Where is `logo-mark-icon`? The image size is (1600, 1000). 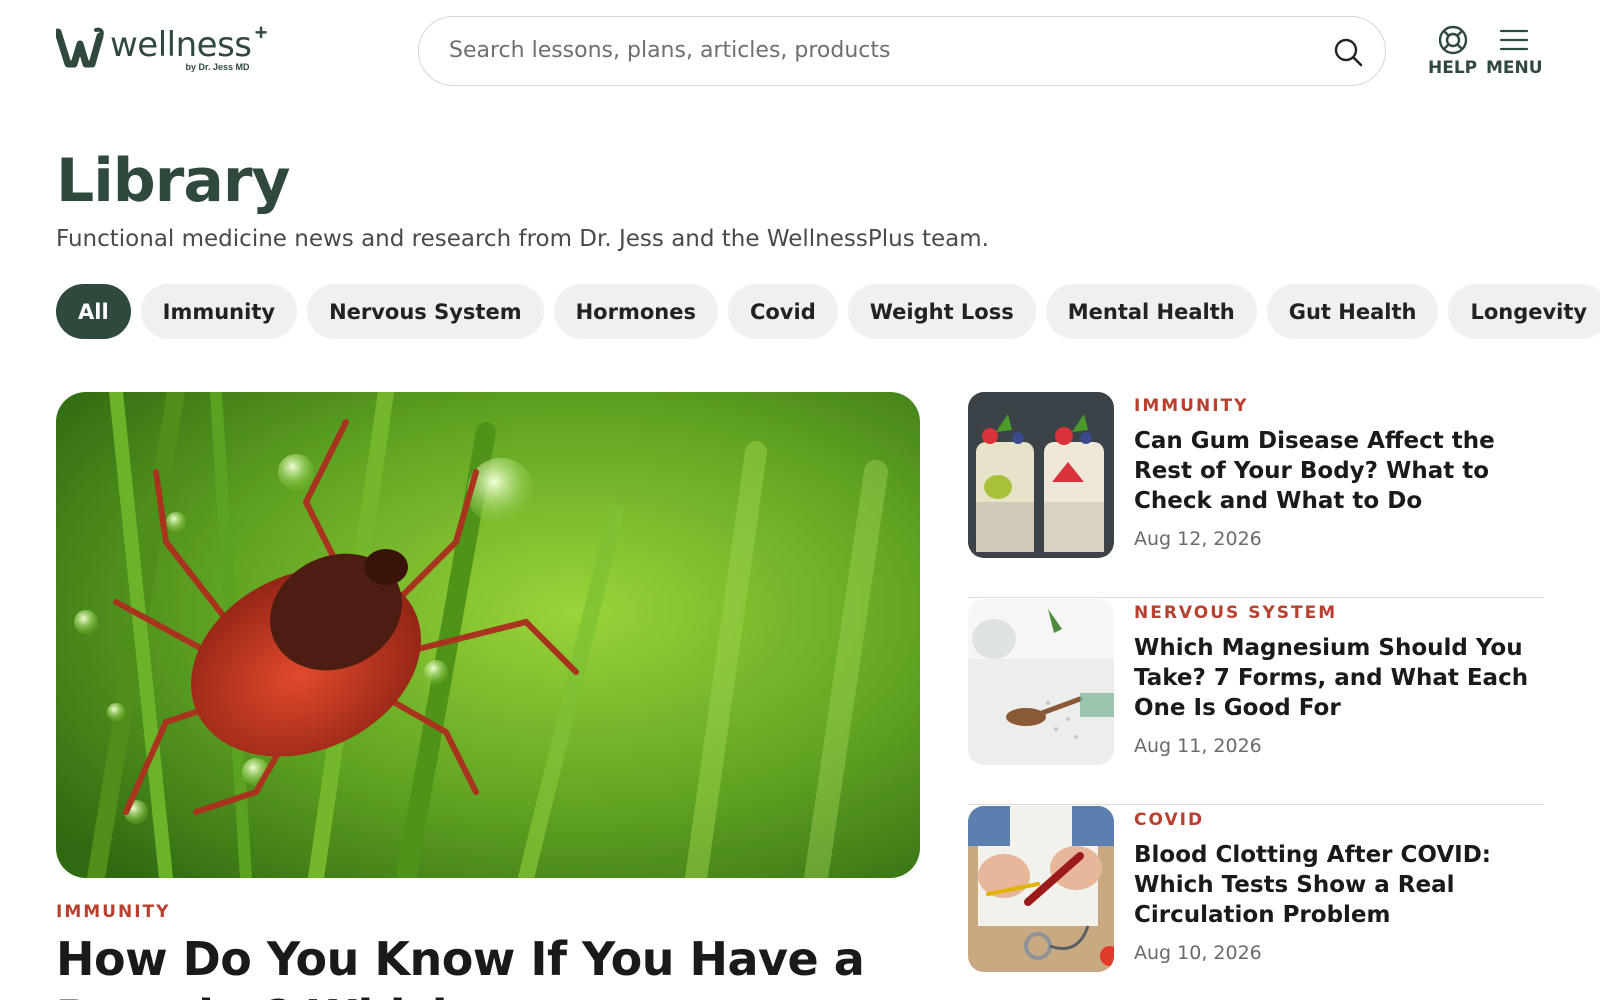 logo-mark-icon is located at coordinates (80, 47).